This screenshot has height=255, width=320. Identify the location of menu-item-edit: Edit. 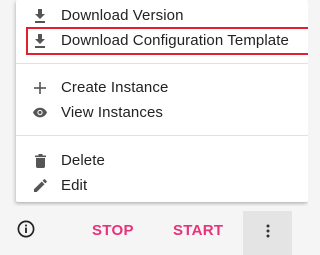
(162, 185).